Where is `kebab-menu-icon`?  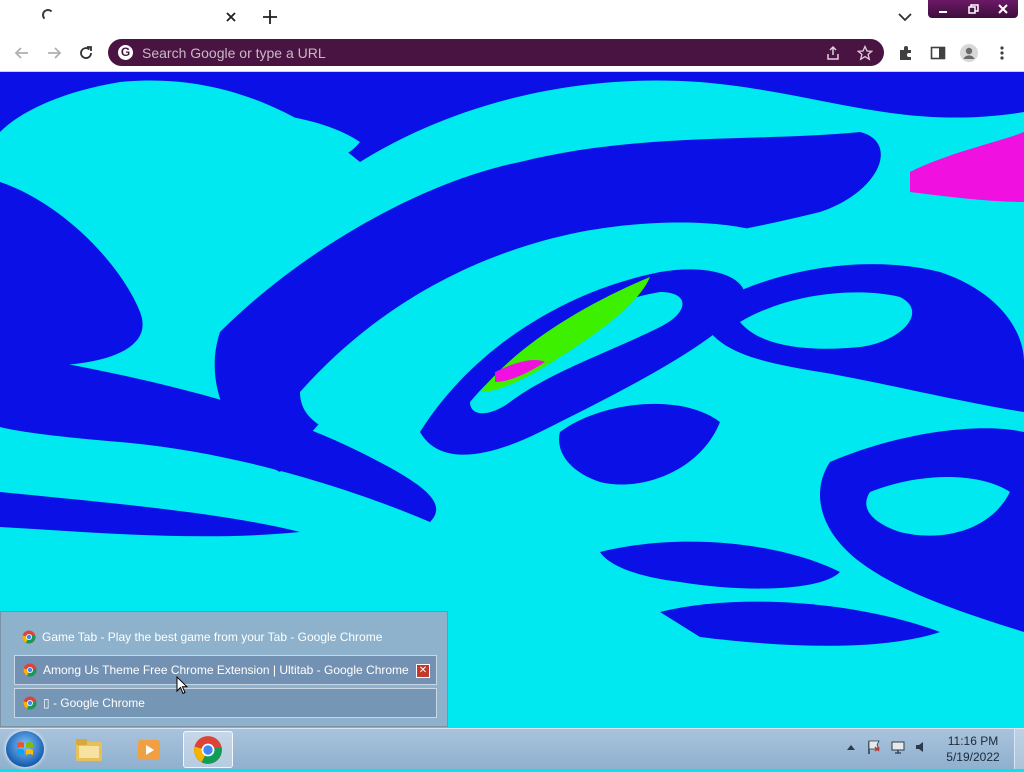
kebab-menu-icon is located at coordinates (1002, 53).